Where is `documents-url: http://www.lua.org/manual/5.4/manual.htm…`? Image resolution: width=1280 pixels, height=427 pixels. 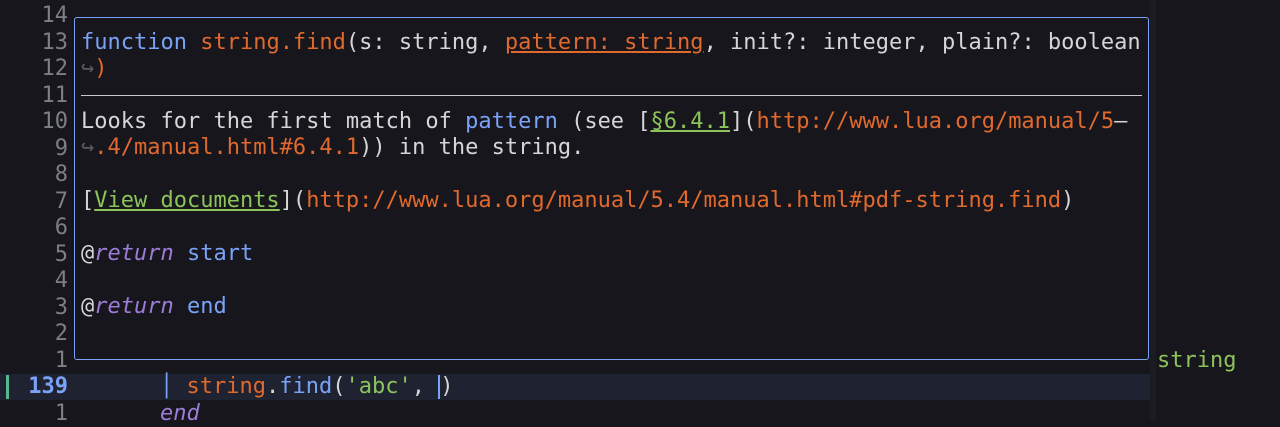
documents-url: http://www.lua.org/manual/5.4/manual.htm… is located at coordinates (683, 200).